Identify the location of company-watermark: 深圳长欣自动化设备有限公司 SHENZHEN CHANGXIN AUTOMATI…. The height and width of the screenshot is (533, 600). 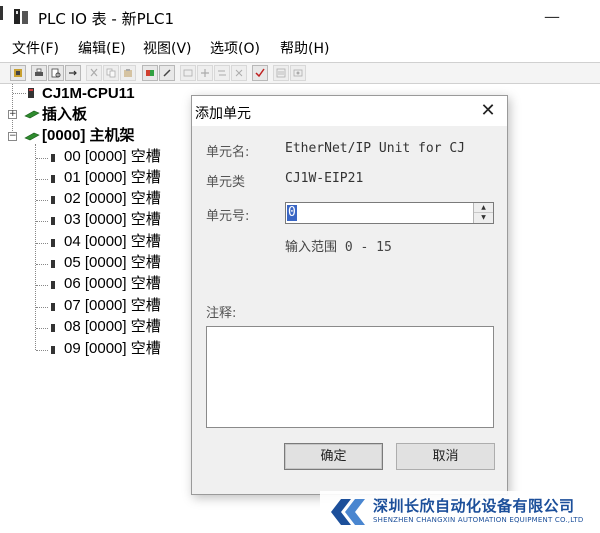
(460, 512).